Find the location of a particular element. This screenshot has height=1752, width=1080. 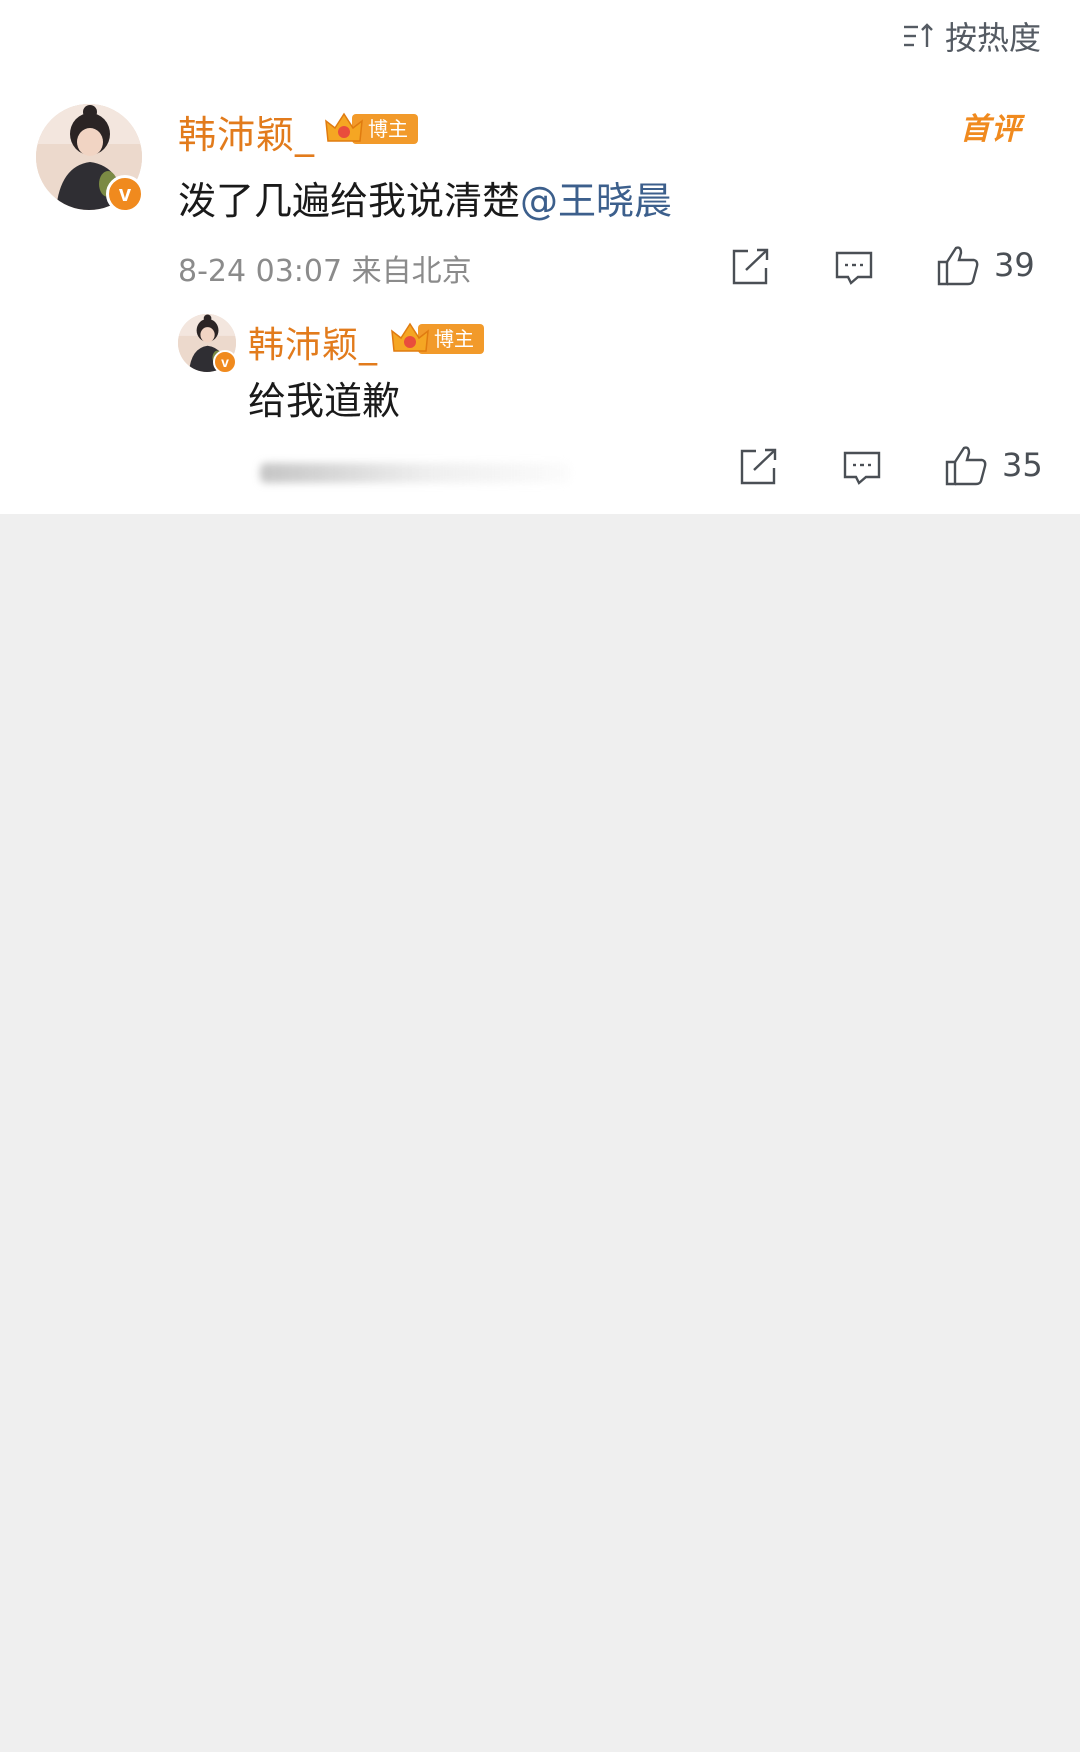

reply-button is located at coordinates (854, 268).